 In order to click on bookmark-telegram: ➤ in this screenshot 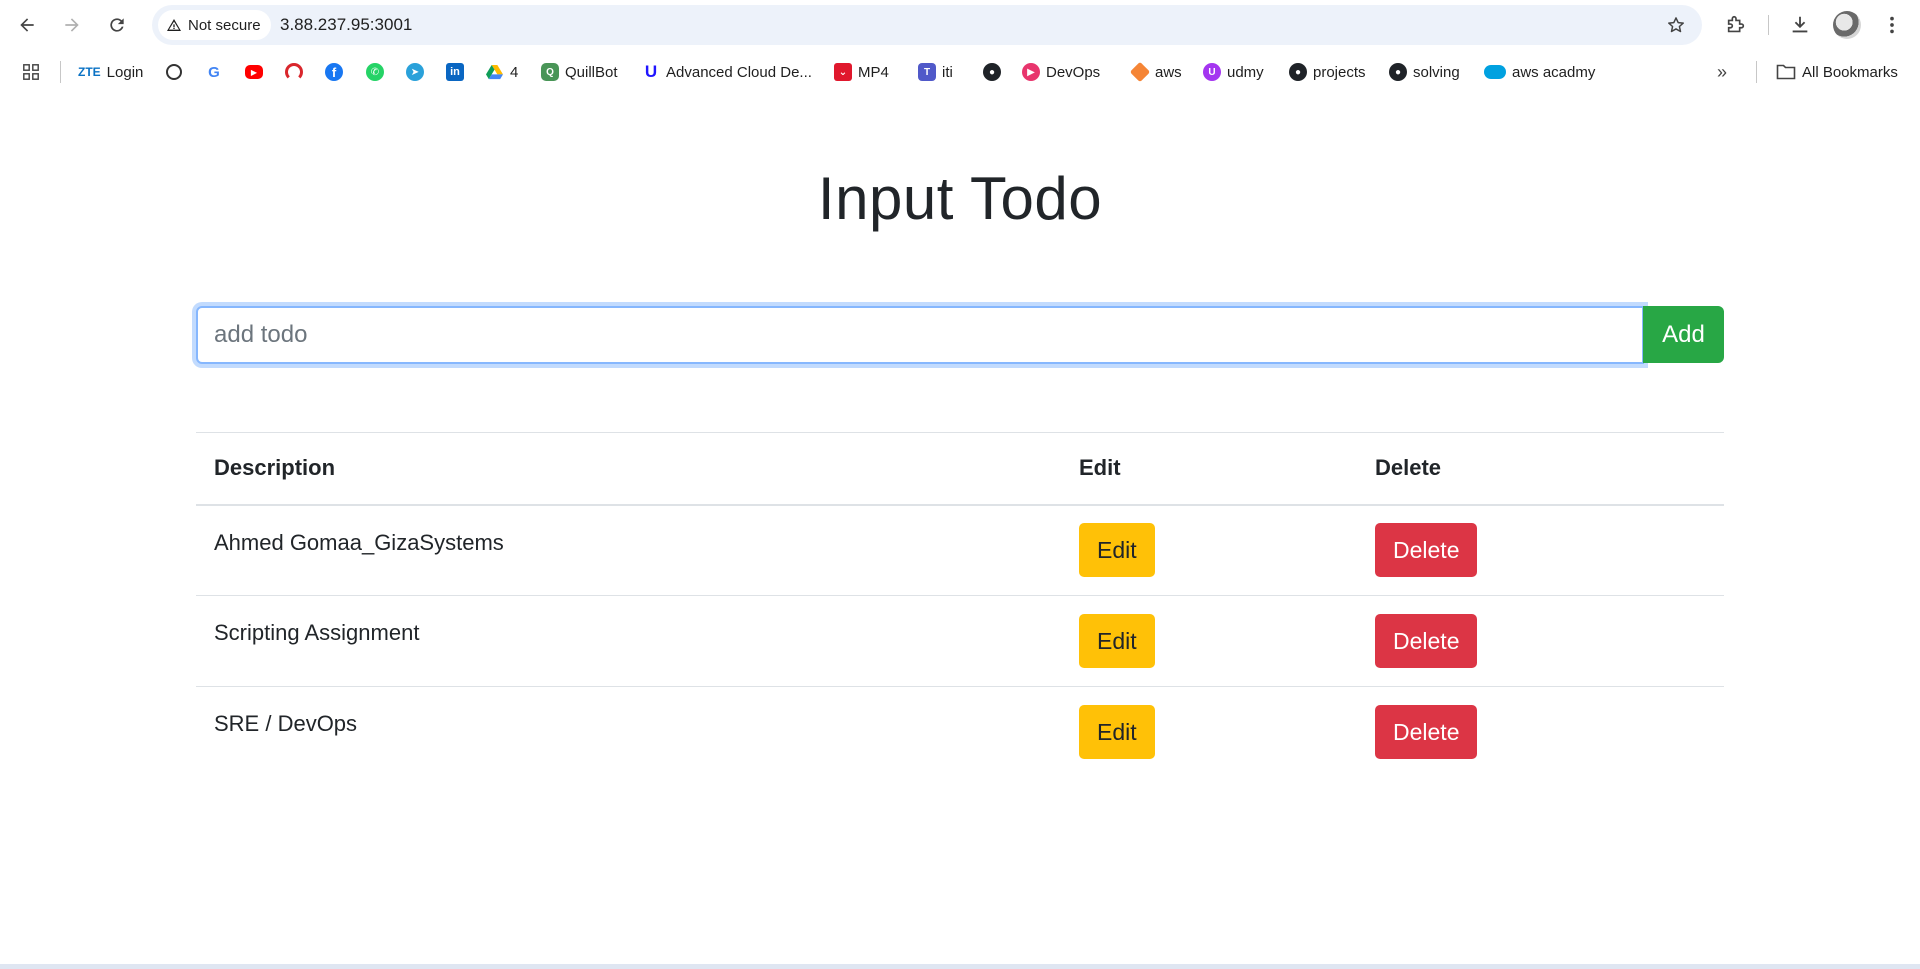, I will do `click(415, 72)`.